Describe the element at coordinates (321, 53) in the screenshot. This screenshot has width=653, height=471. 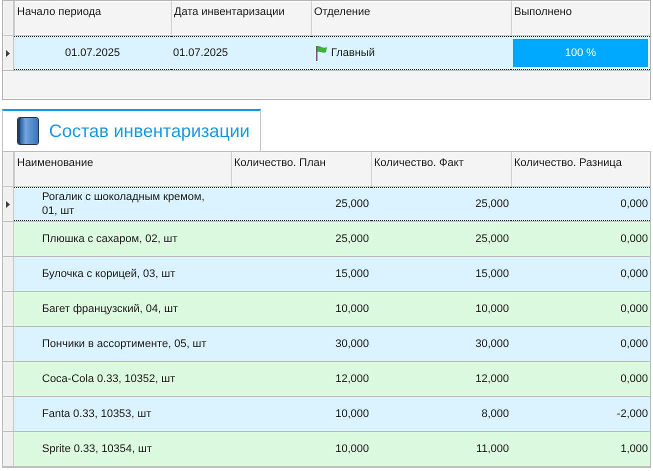
I see `flag-icon` at that location.